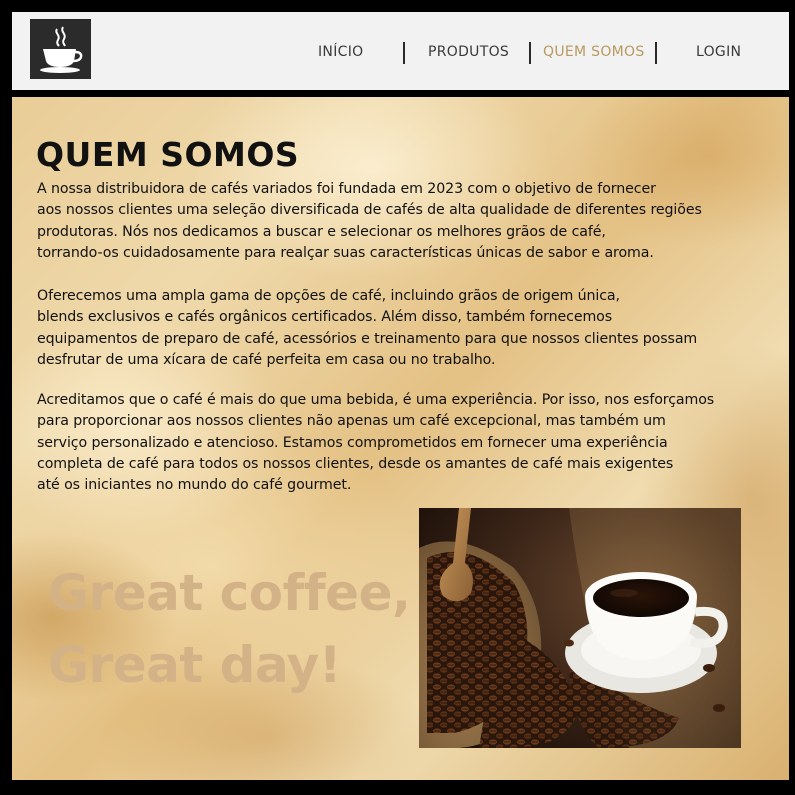 This screenshot has width=795, height=795. What do you see at coordinates (229, 629) in the screenshot?
I see `slogan: Great coffee, Great day!` at bounding box center [229, 629].